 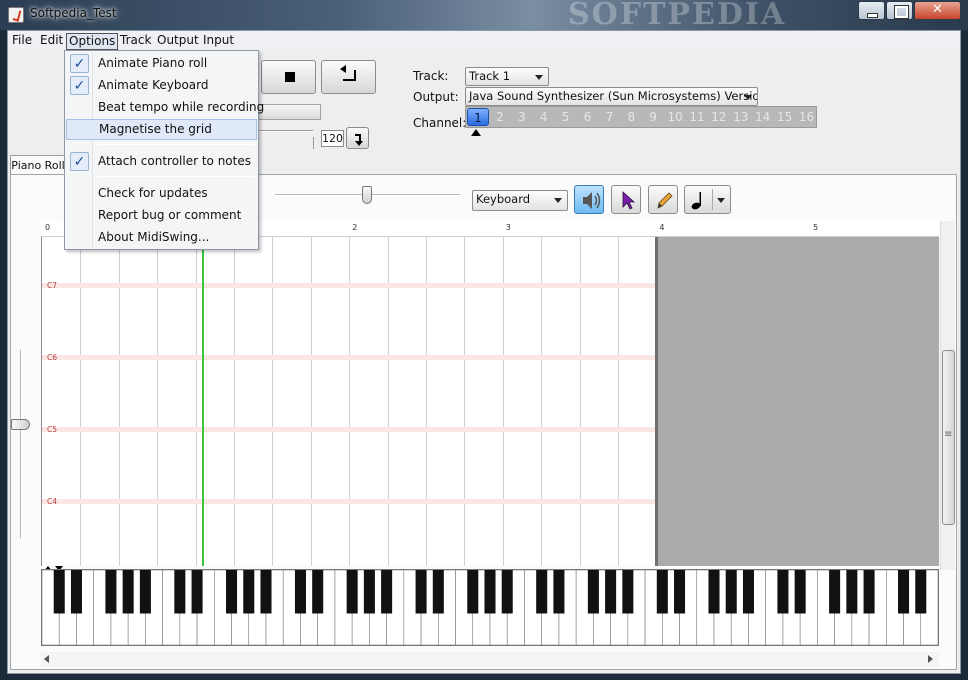 What do you see at coordinates (51, 41) in the screenshot?
I see `menu-edit: Edit` at bounding box center [51, 41].